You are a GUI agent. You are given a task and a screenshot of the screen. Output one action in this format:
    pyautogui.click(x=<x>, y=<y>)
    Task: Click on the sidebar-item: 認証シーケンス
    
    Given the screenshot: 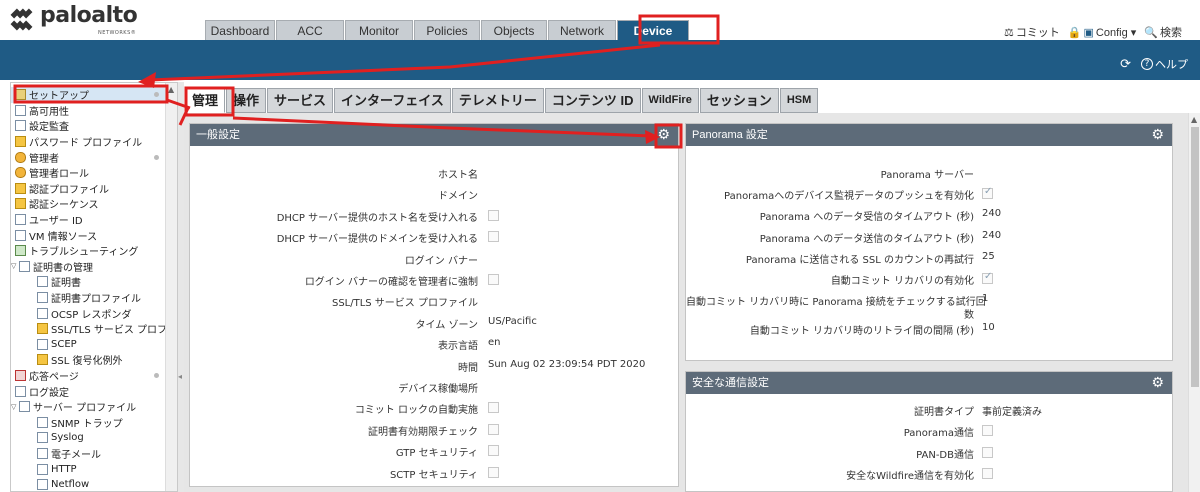 What is the action you would take?
    pyautogui.click(x=89, y=204)
    